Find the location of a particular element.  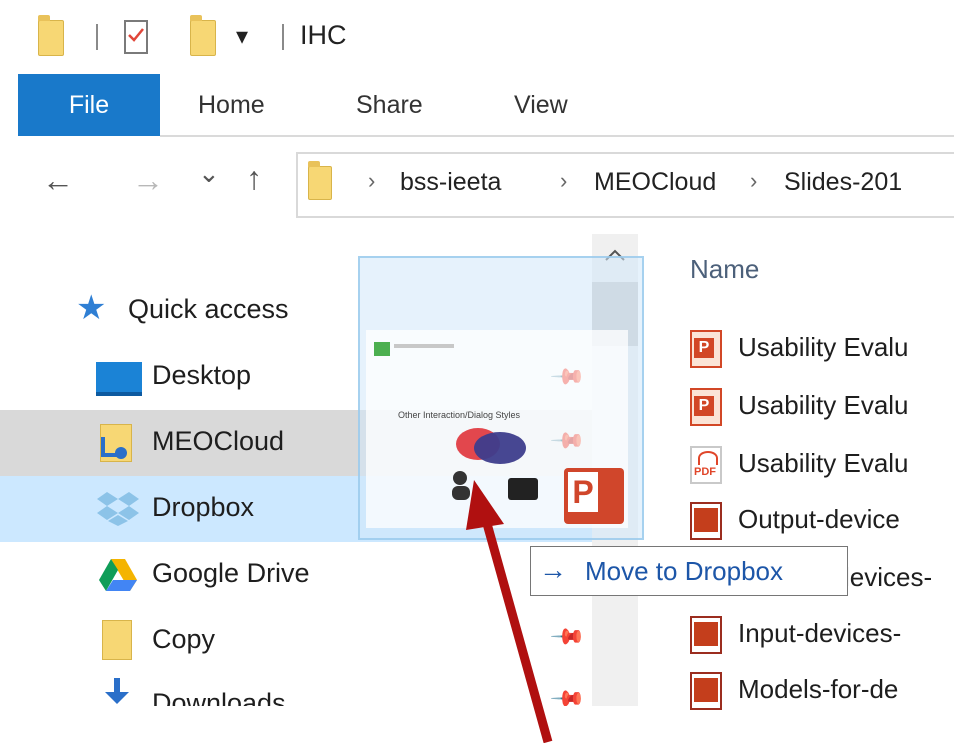

desktop-icon is located at coordinates (119, 379).